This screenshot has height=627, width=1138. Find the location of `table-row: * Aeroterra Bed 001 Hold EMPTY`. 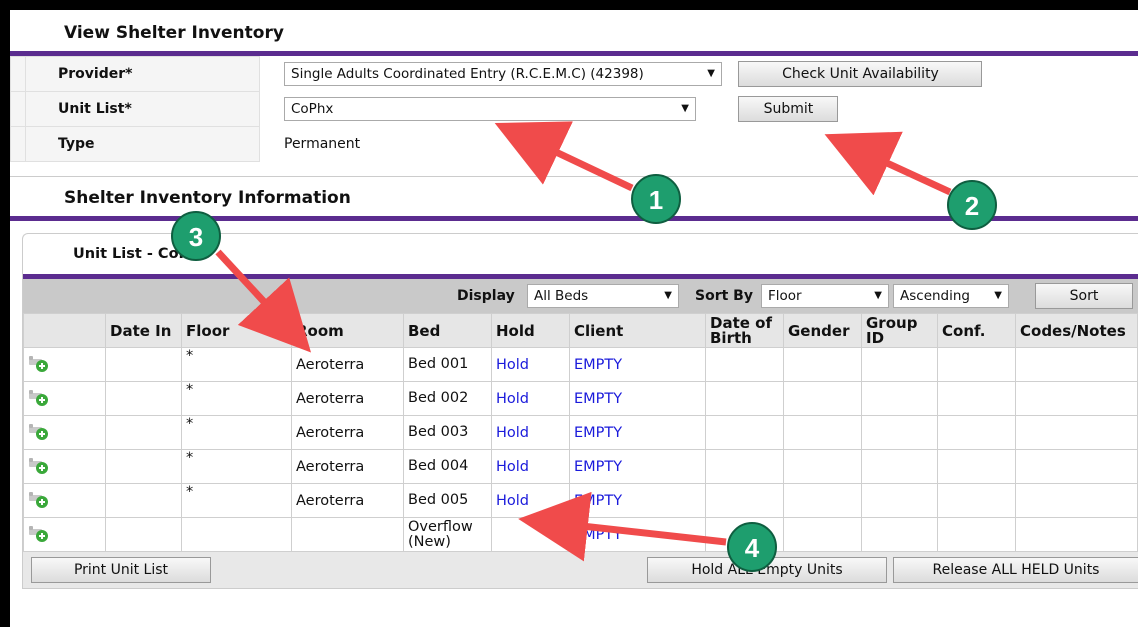

table-row: * Aeroterra Bed 001 Hold EMPTY is located at coordinates (580, 364).